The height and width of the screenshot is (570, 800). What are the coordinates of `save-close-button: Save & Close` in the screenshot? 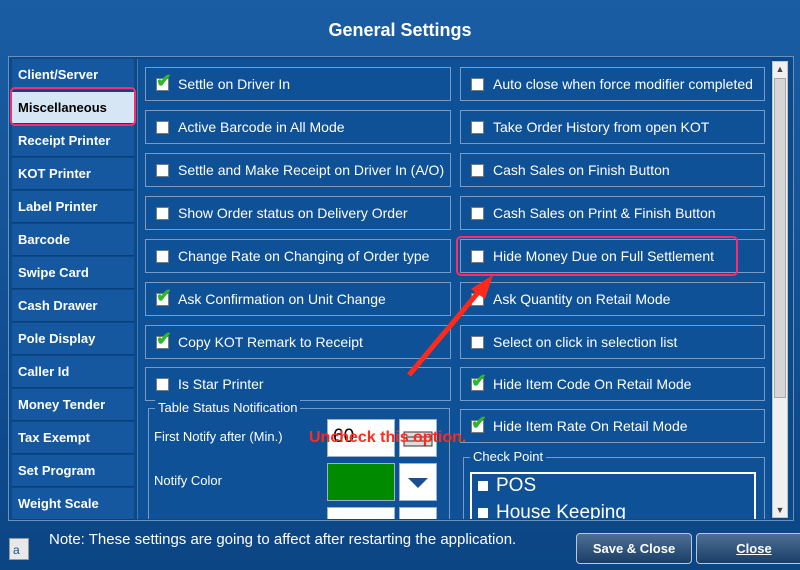 It's located at (634, 548).